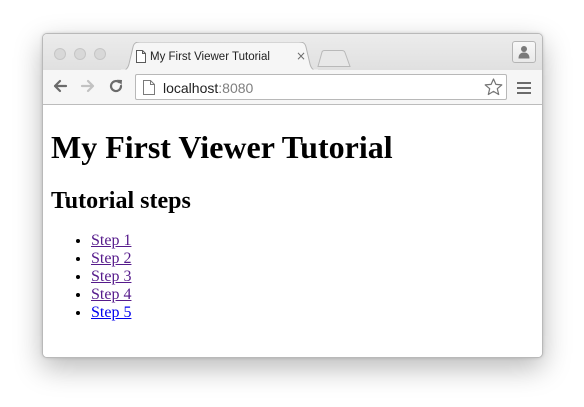 This screenshot has height=407, width=584. What do you see at coordinates (80, 54) in the screenshot?
I see `minimize-window-button` at bounding box center [80, 54].